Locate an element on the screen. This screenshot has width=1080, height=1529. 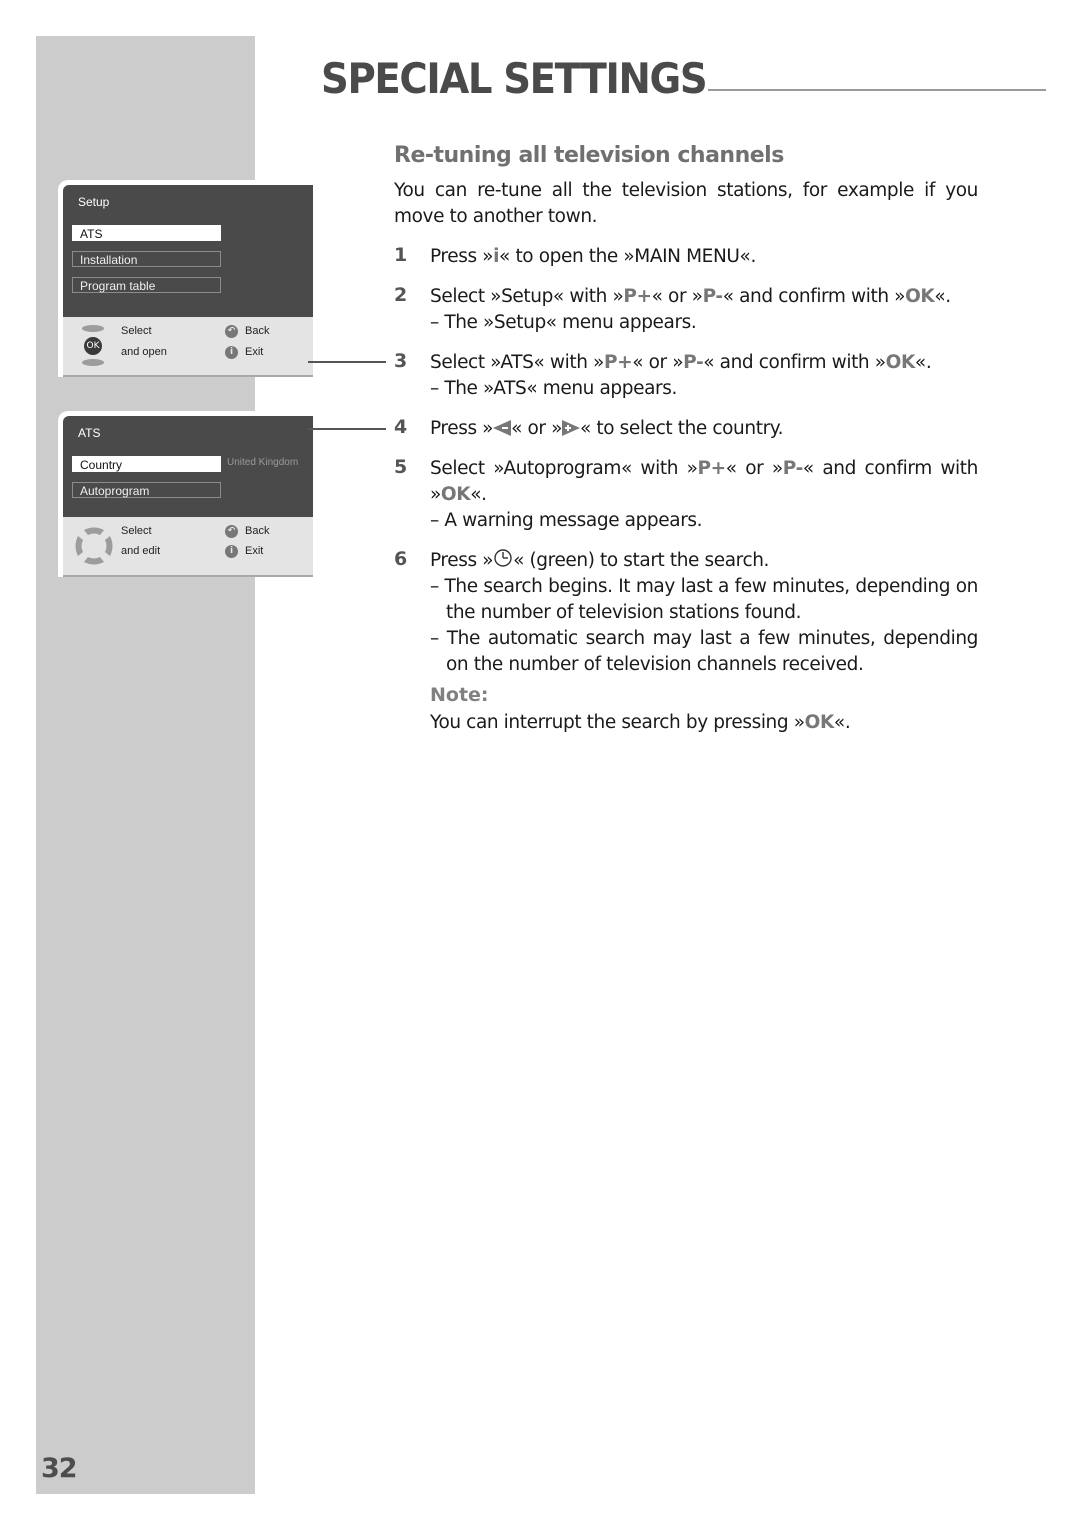
ok-button-icon: OK is located at coordinates (93, 346).